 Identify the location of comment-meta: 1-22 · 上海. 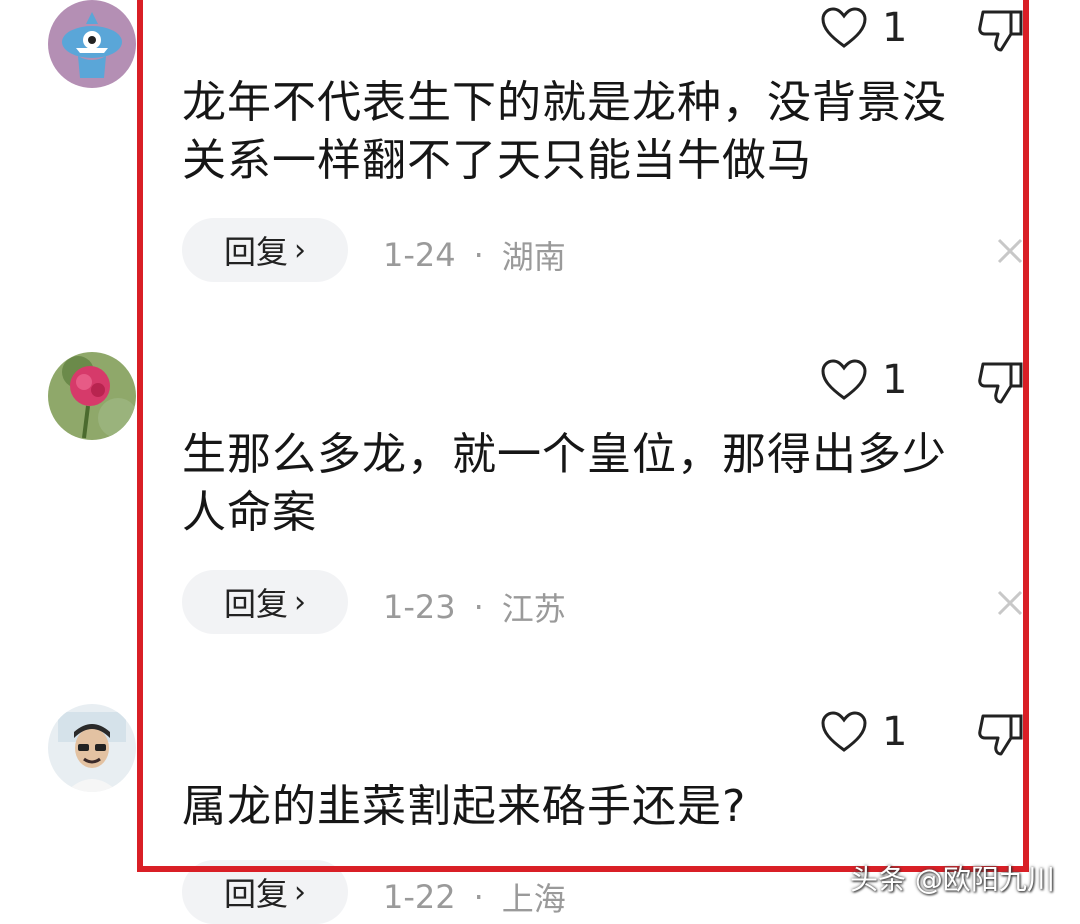
(474, 897).